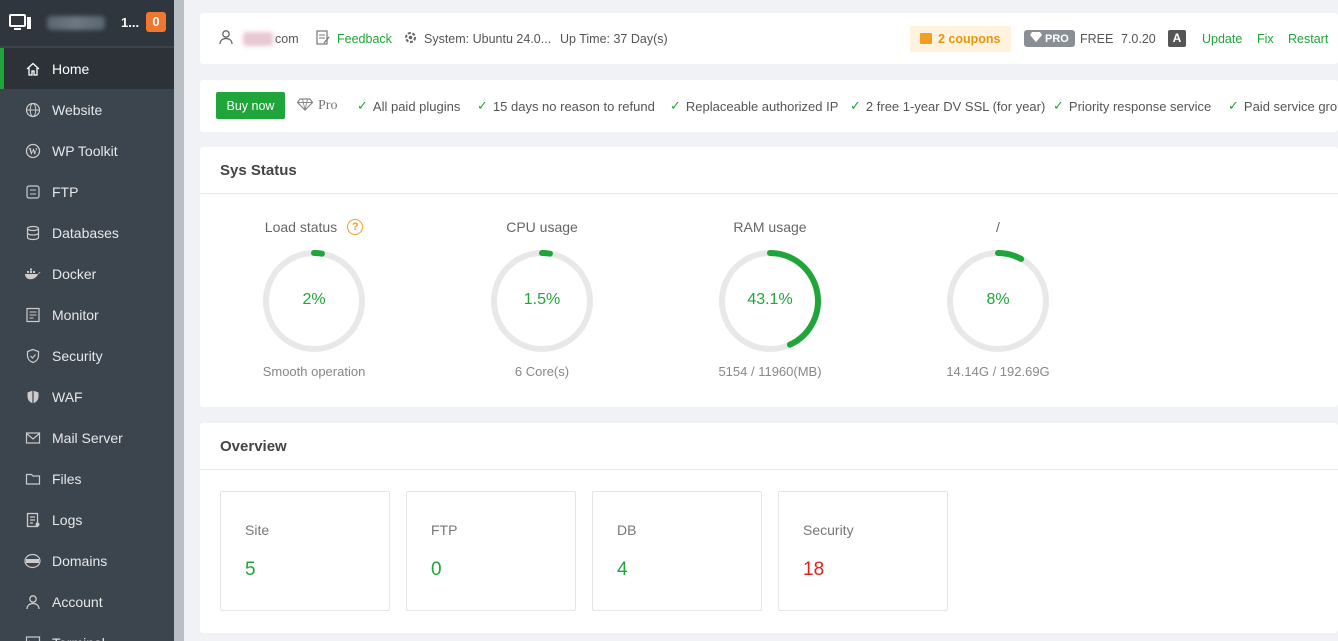  What do you see at coordinates (364, 38) in the screenshot?
I see `feedback-label: Feedback` at bounding box center [364, 38].